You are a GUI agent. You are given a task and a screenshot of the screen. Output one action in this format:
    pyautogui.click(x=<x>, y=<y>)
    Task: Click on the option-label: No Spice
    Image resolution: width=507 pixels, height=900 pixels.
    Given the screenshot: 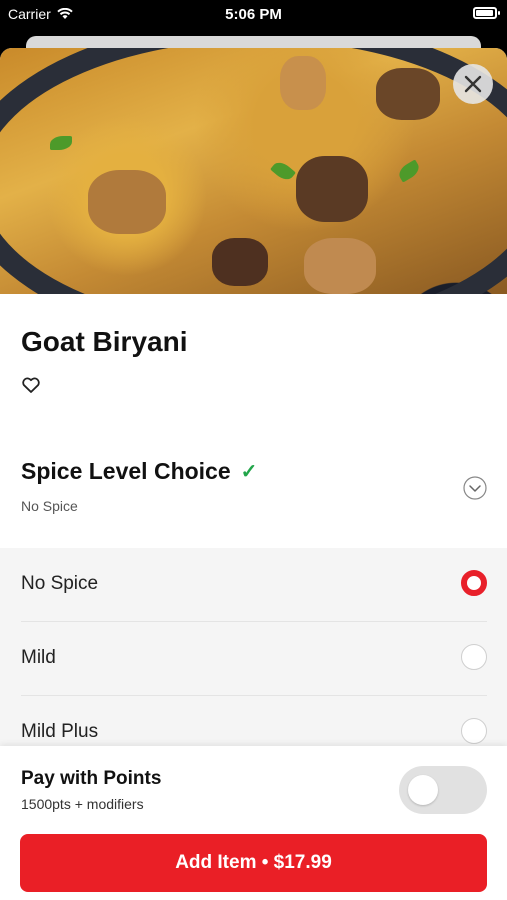 What is the action you would take?
    pyautogui.click(x=60, y=583)
    